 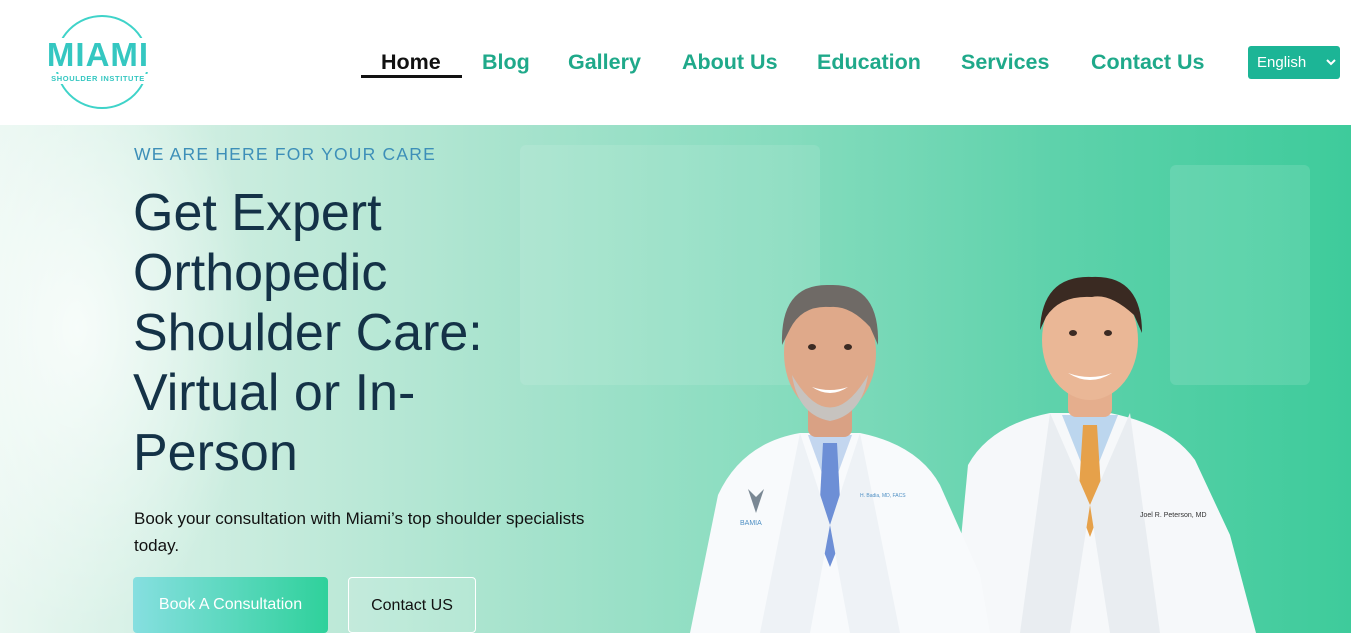 I want to click on language-selected-value: English, so click(x=1282, y=62).